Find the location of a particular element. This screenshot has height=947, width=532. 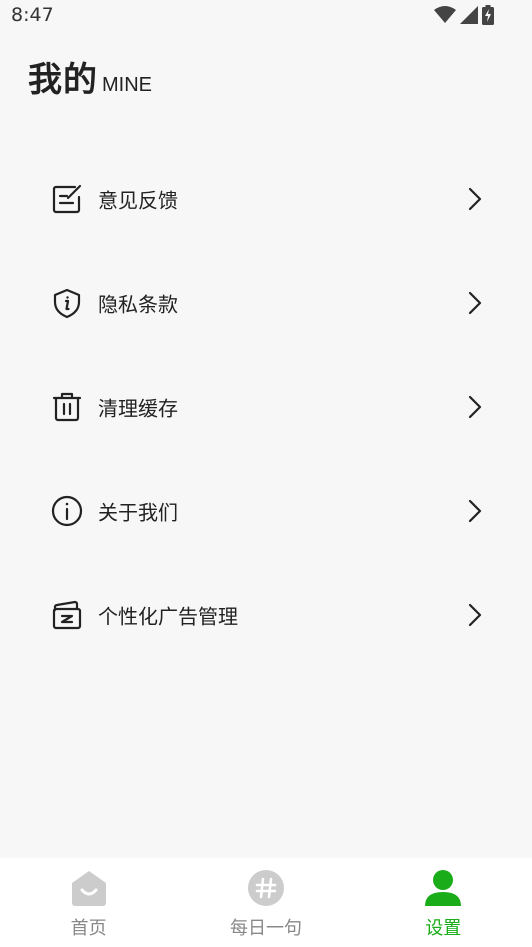

menu-item-label: 隐私条款 is located at coordinates (138, 304).